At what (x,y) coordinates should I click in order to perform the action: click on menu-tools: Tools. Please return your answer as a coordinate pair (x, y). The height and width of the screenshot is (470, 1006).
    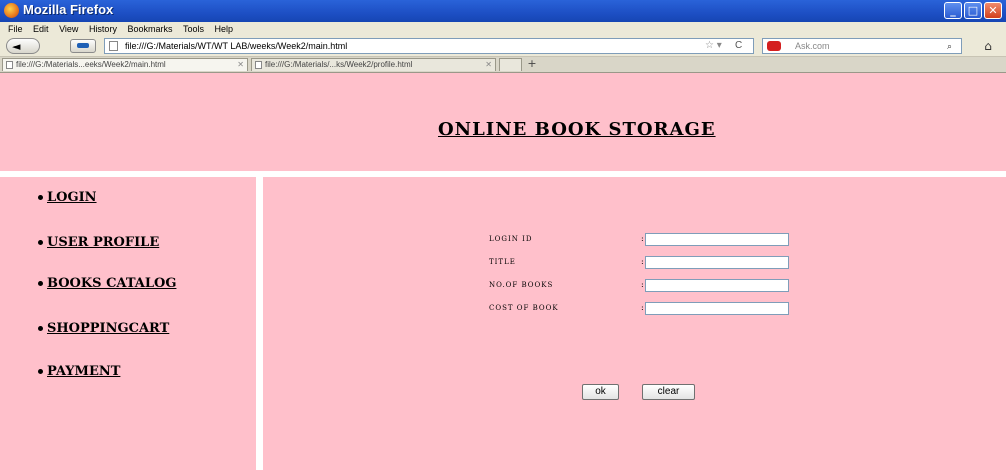
    Looking at the image, I should click on (193, 29).